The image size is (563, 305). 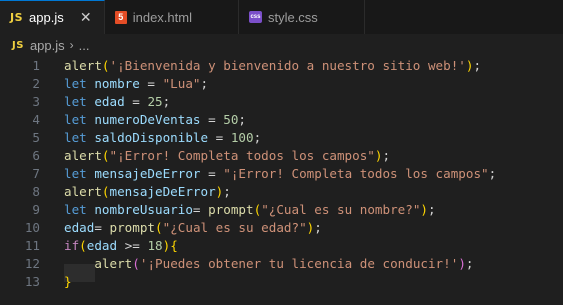 I want to click on code-line: 5 let saldoDisponible = 100;, so click(x=281, y=138).